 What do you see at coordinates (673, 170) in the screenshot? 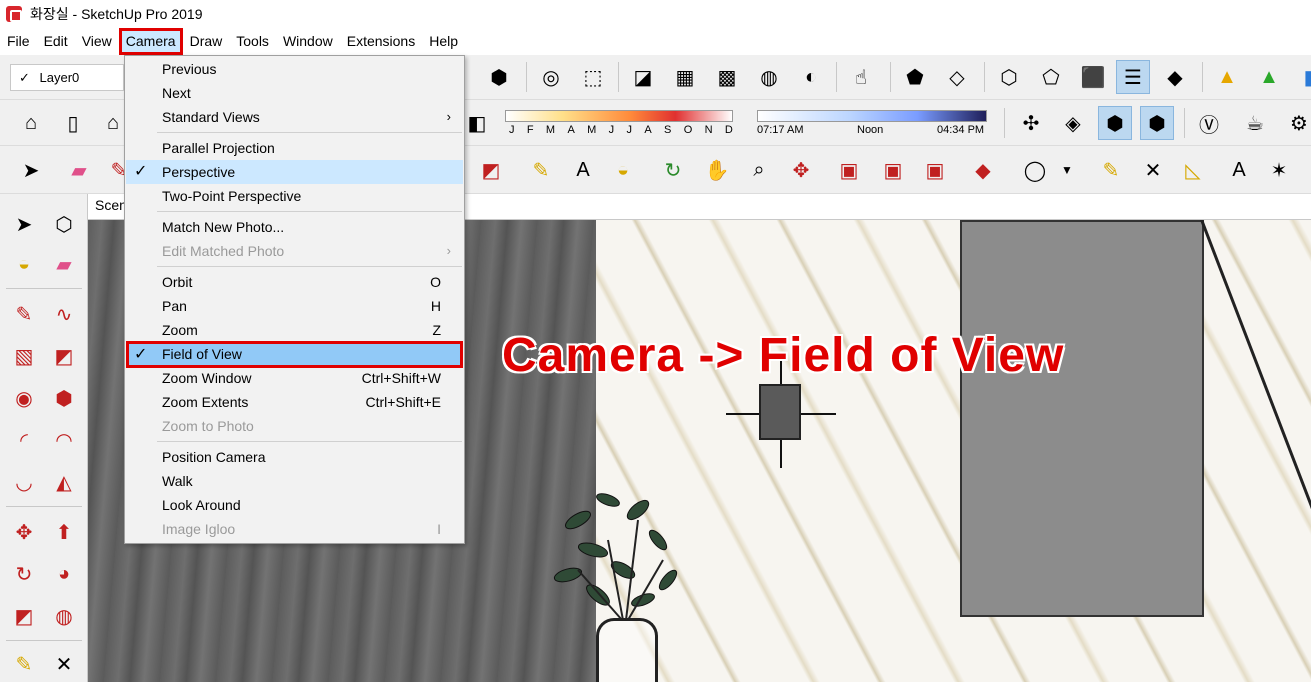
I see `orbit-tool-icon: ↻` at bounding box center [673, 170].